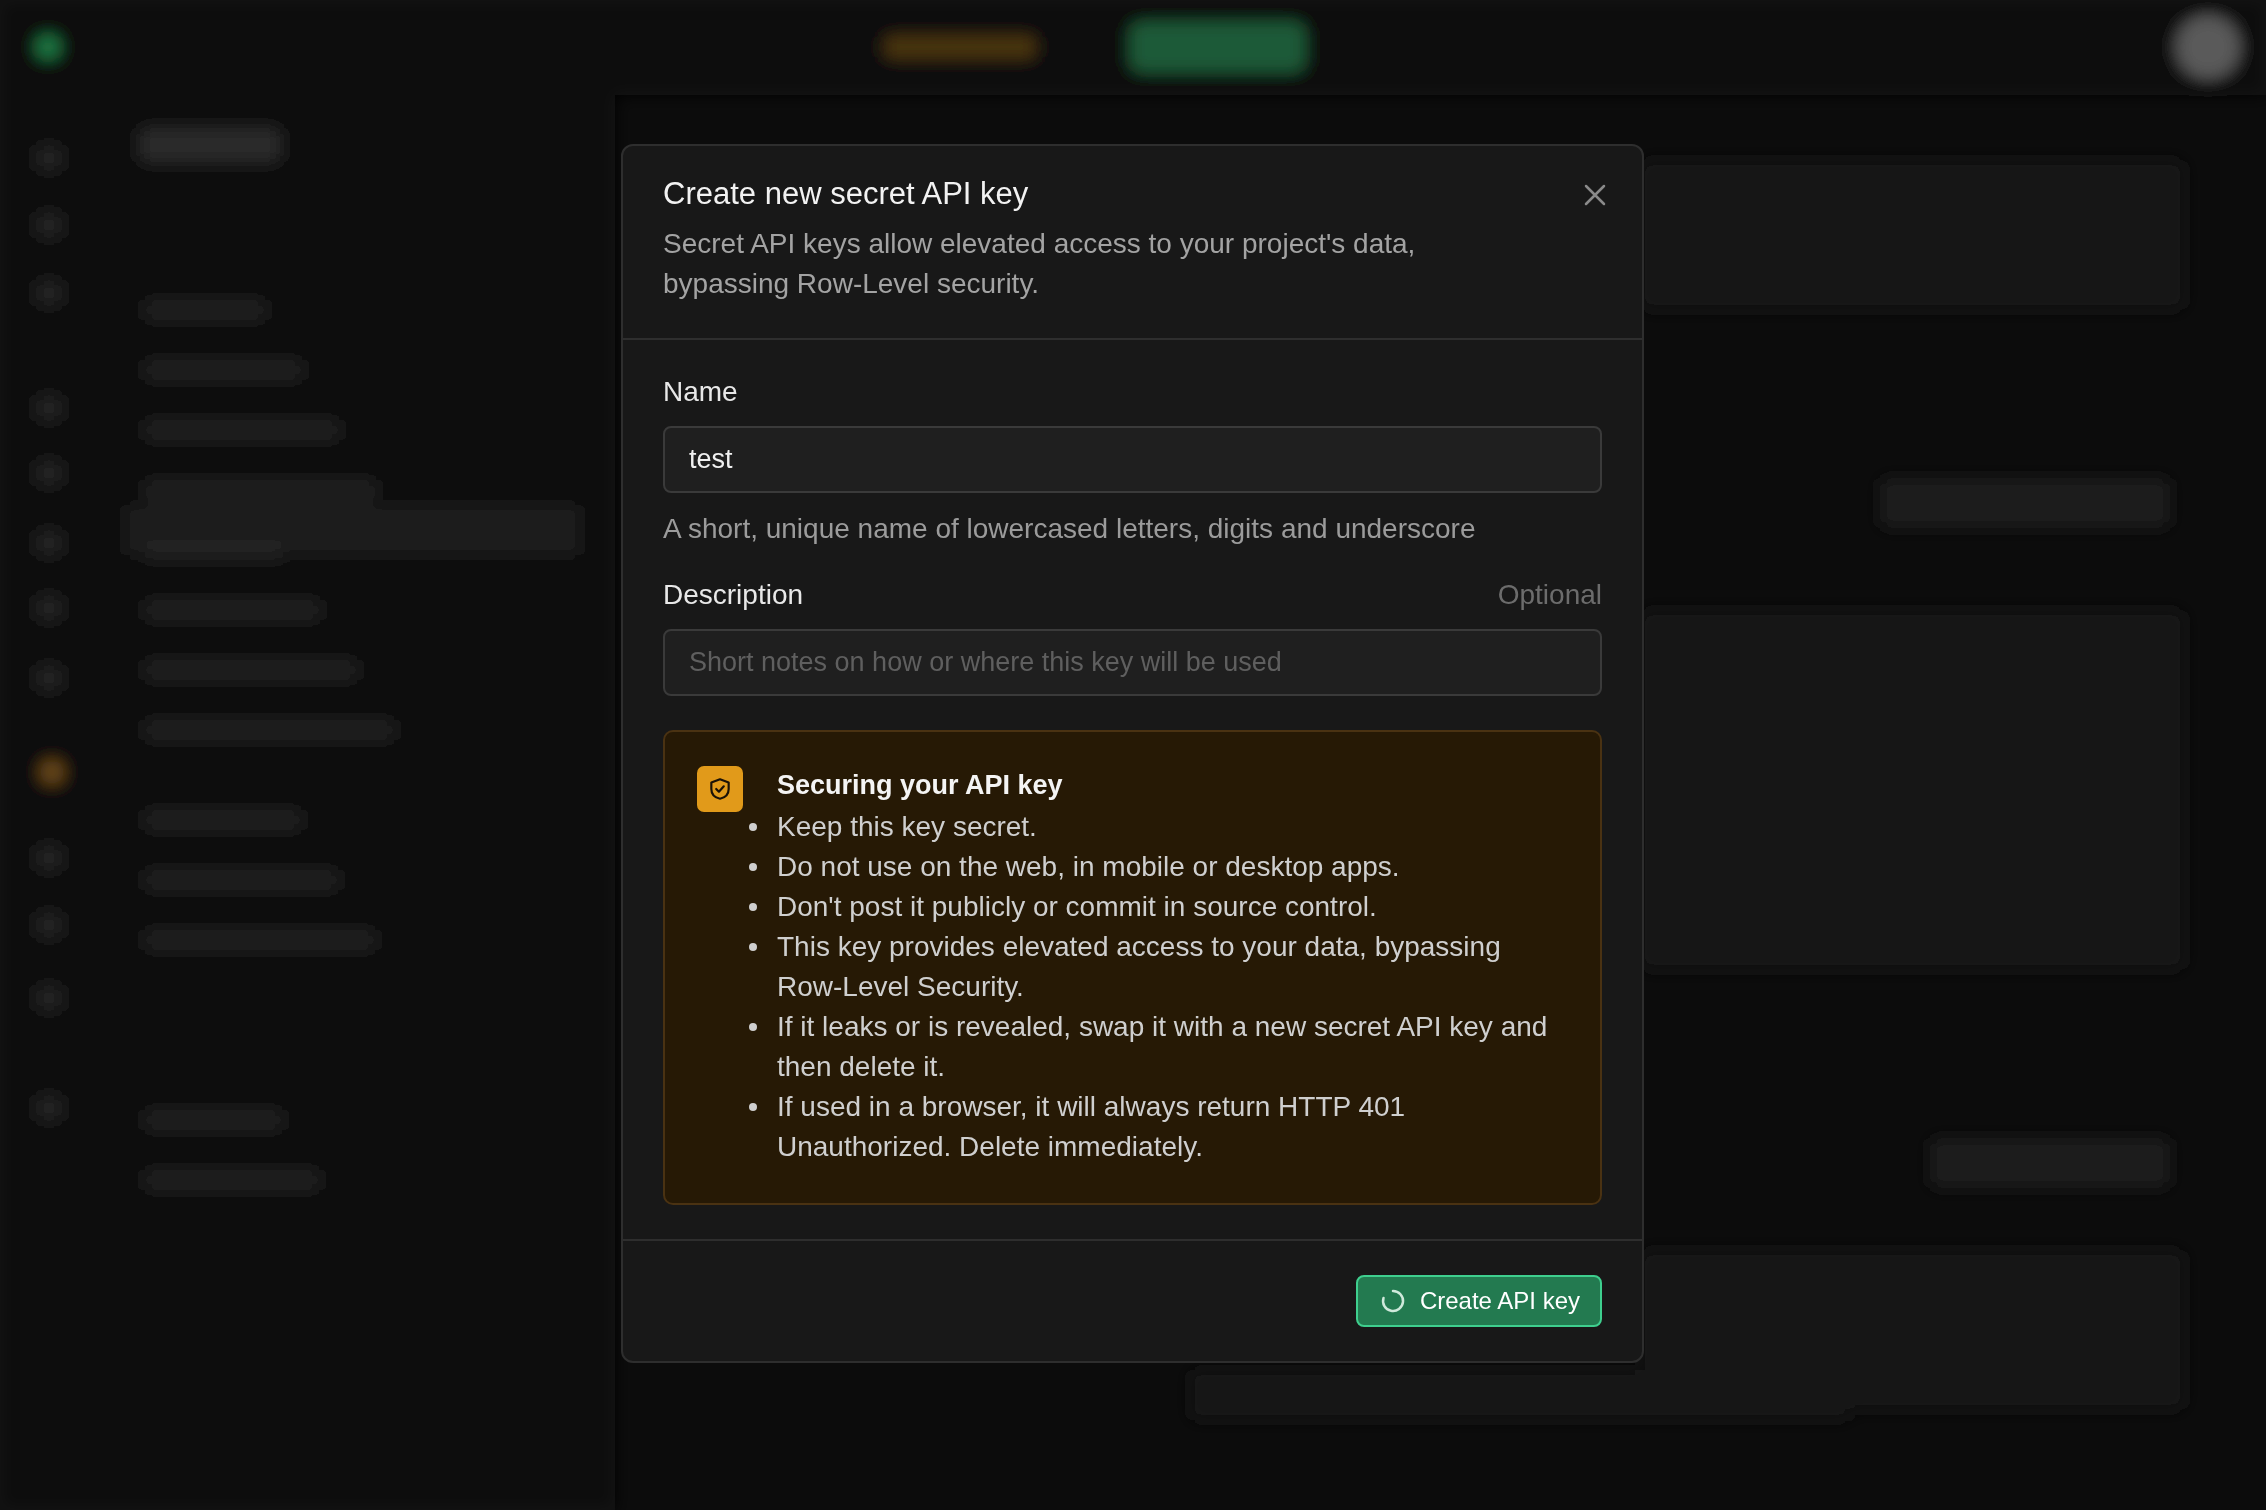 The height and width of the screenshot is (1510, 2266). Describe the element at coordinates (1163, 1047) in the screenshot. I see `warning-item: If it leaks or is revealed, swap it with a new secret API key and then delete it.` at that location.